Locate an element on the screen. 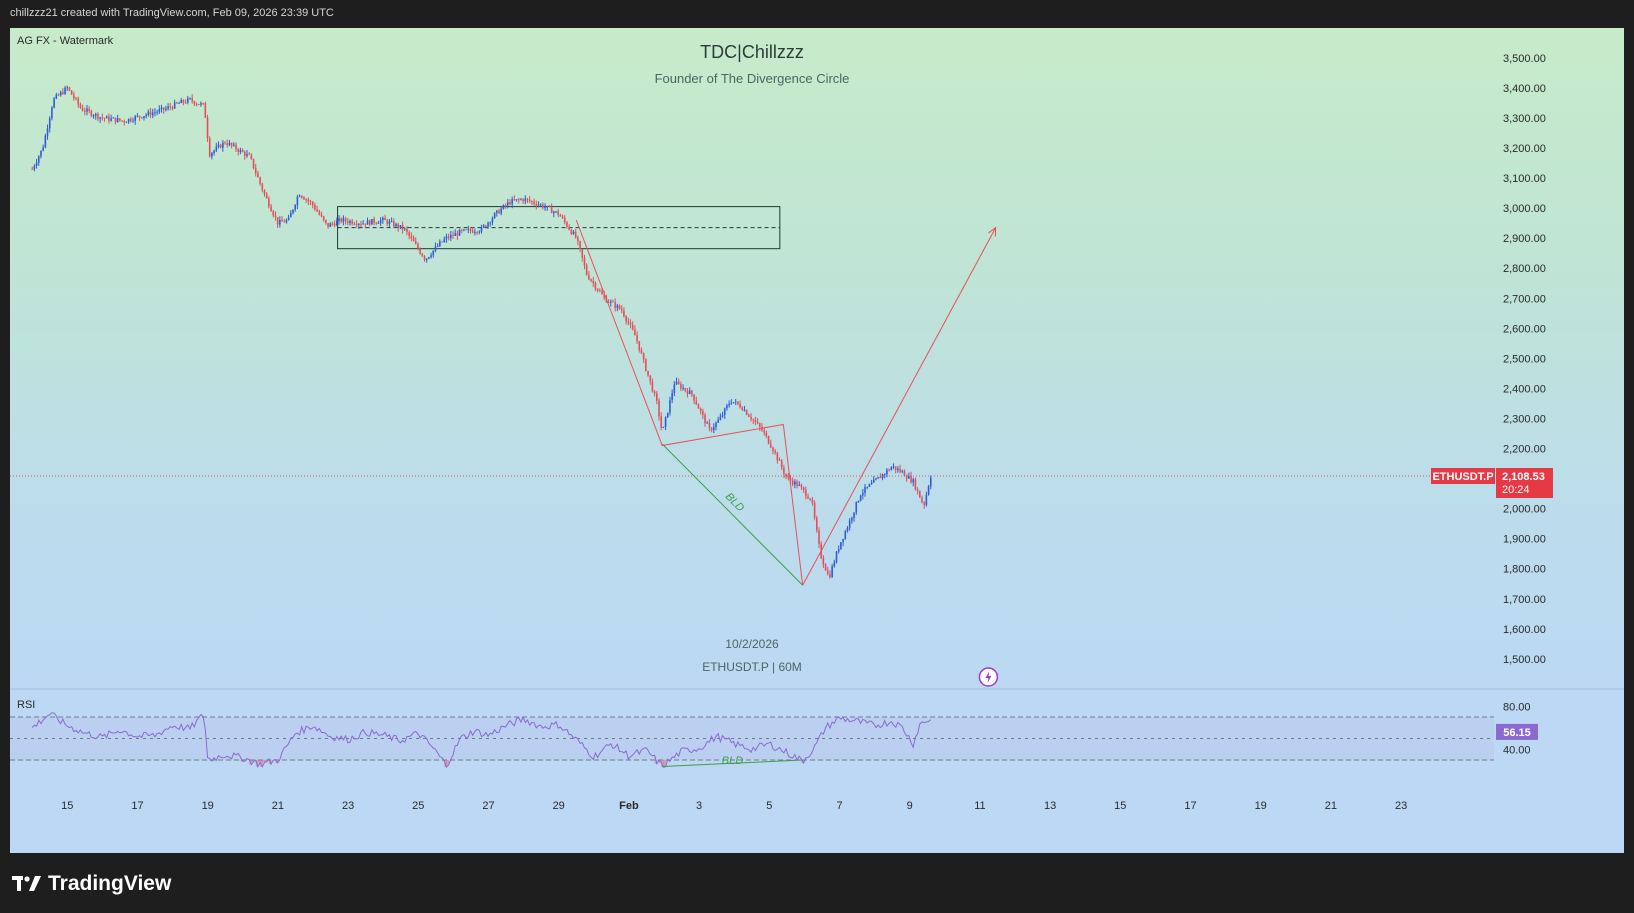  symbol-tag-text: ETHUSDT.P is located at coordinates (1462, 477).